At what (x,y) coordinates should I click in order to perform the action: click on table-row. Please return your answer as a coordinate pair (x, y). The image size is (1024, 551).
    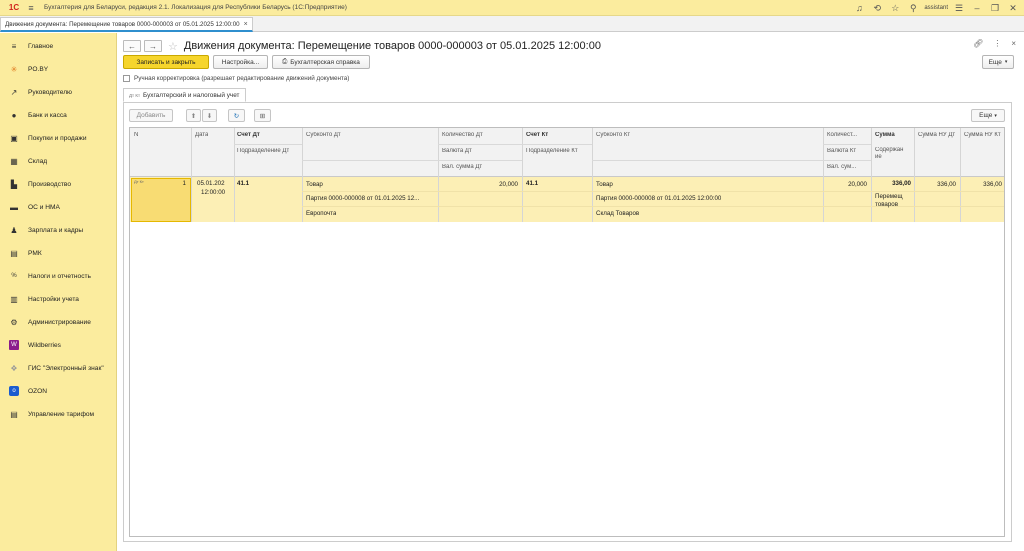
    Looking at the image, I should click on (567, 199).